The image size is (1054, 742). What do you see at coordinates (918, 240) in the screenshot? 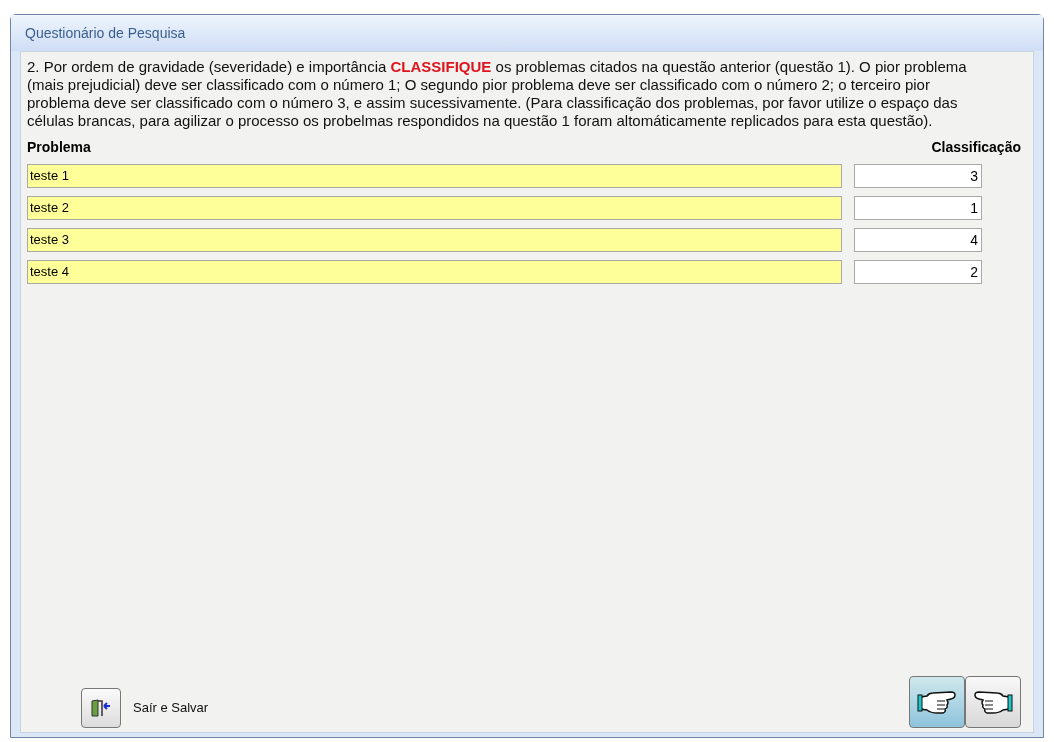
I see `rank-field: 4` at bounding box center [918, 240].